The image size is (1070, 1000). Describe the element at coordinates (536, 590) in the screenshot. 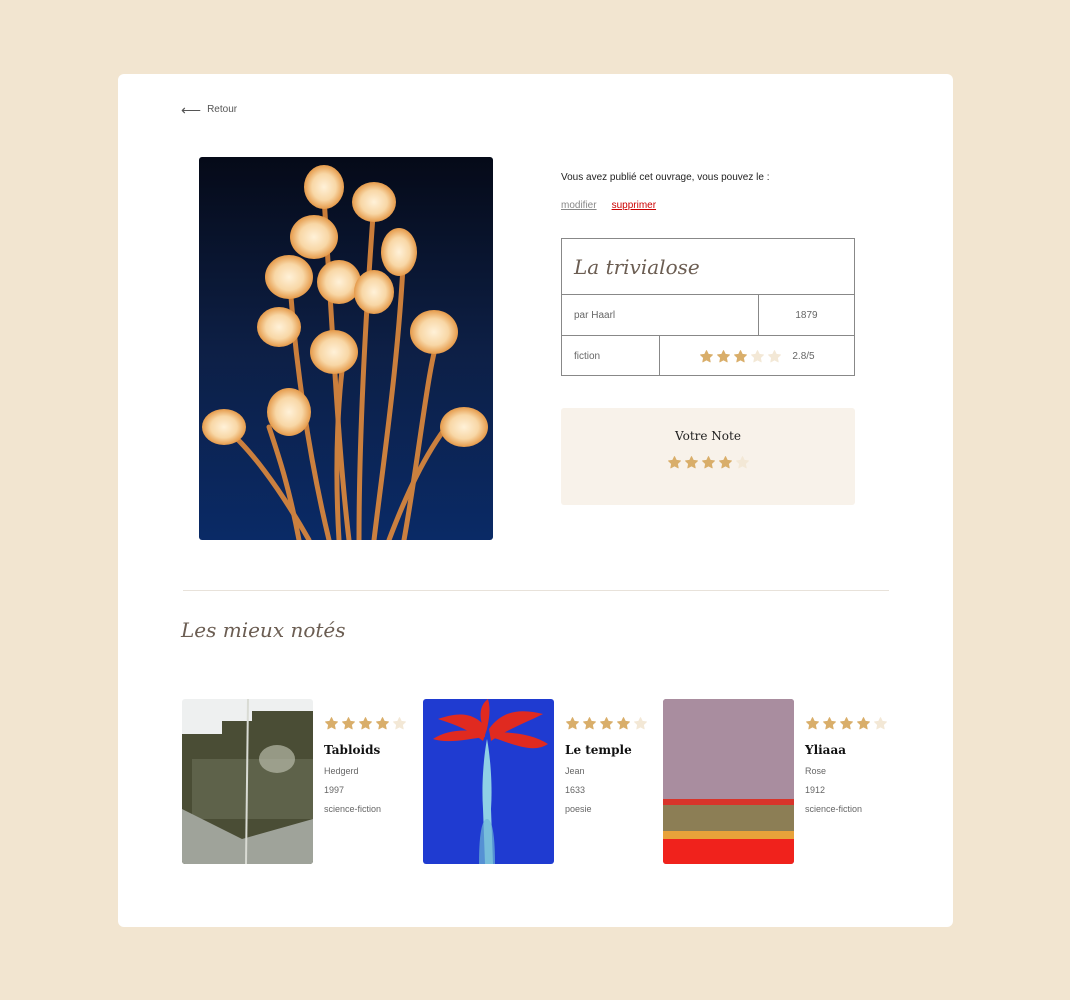

I see `section-divider` at that location.